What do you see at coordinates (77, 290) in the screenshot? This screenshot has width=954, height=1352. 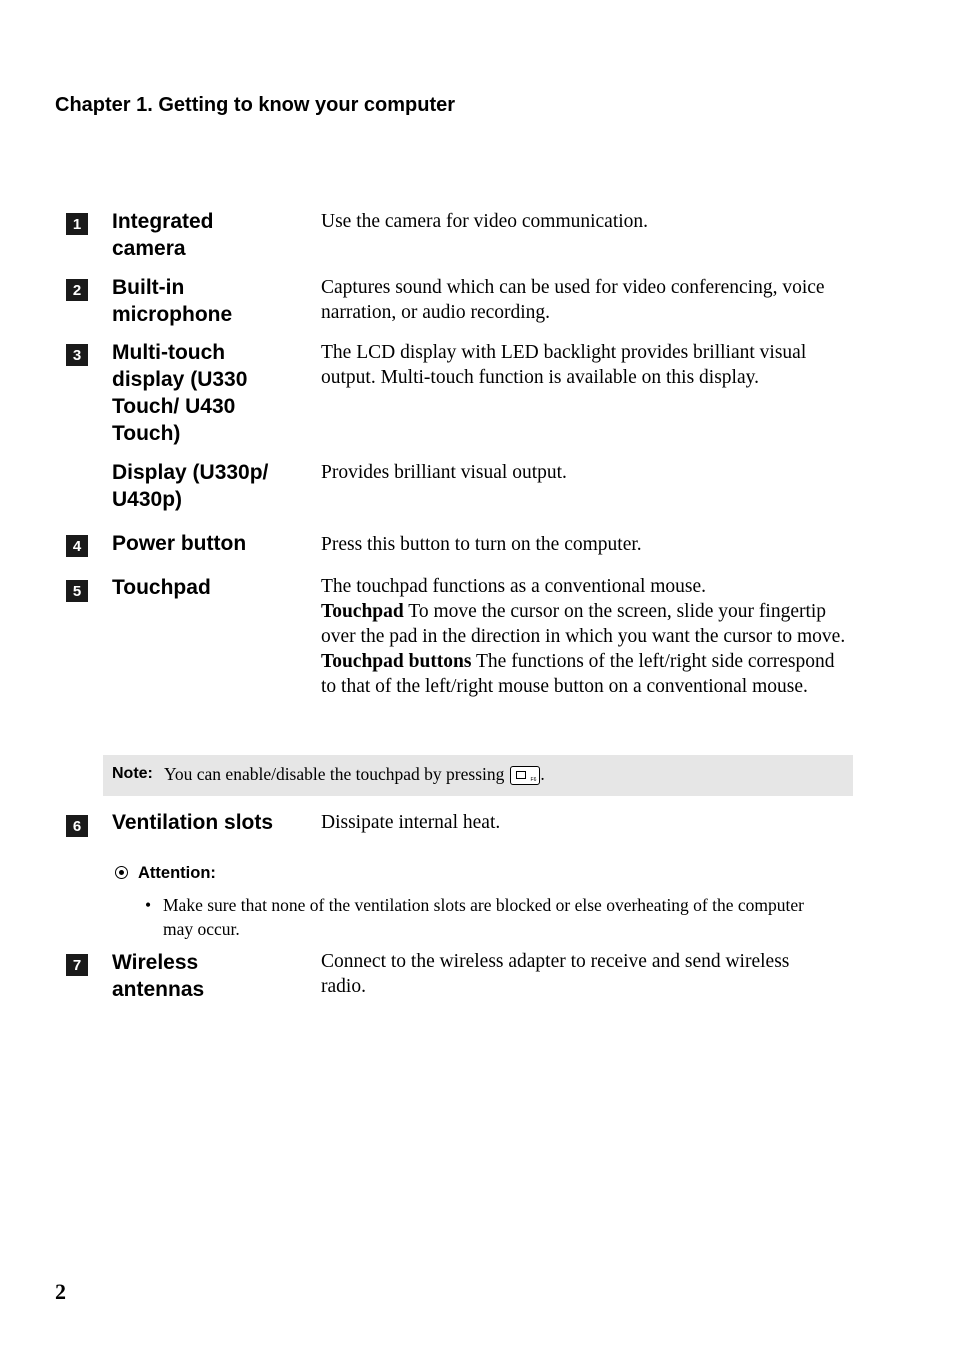 I see `item-number-badge: 2` at bounding box center [77, 290].